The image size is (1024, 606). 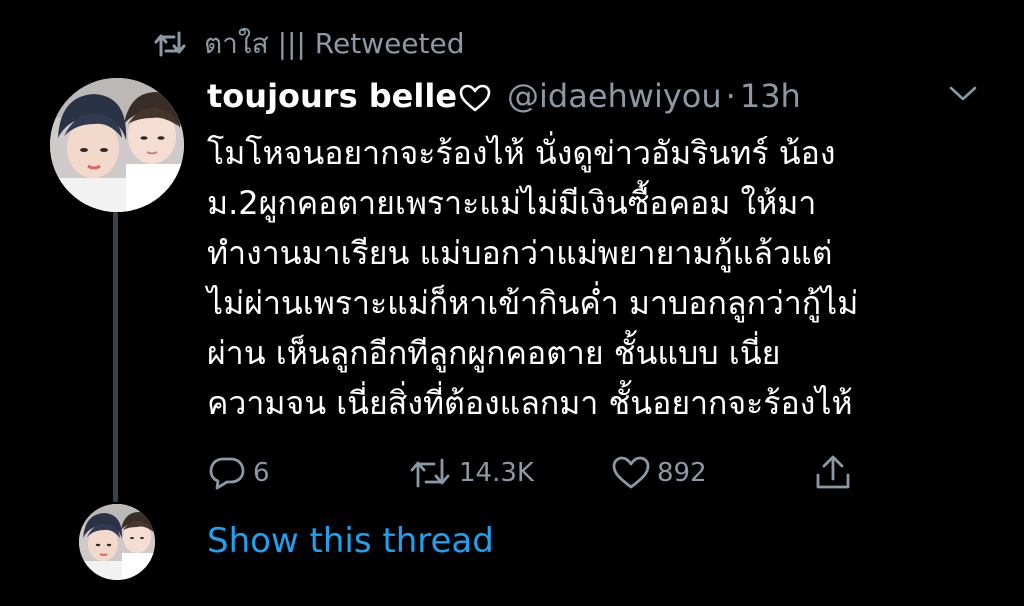 What do you see at coordinates (117, 145) in the screenshot?
I see `avatar` at bounding box center [117, 145].